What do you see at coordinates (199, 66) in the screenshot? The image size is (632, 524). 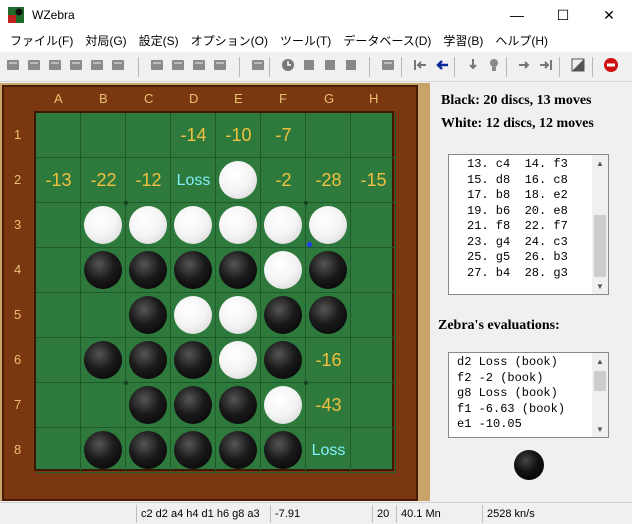 I see `book-edit-button` at bounding box center [199, 66].